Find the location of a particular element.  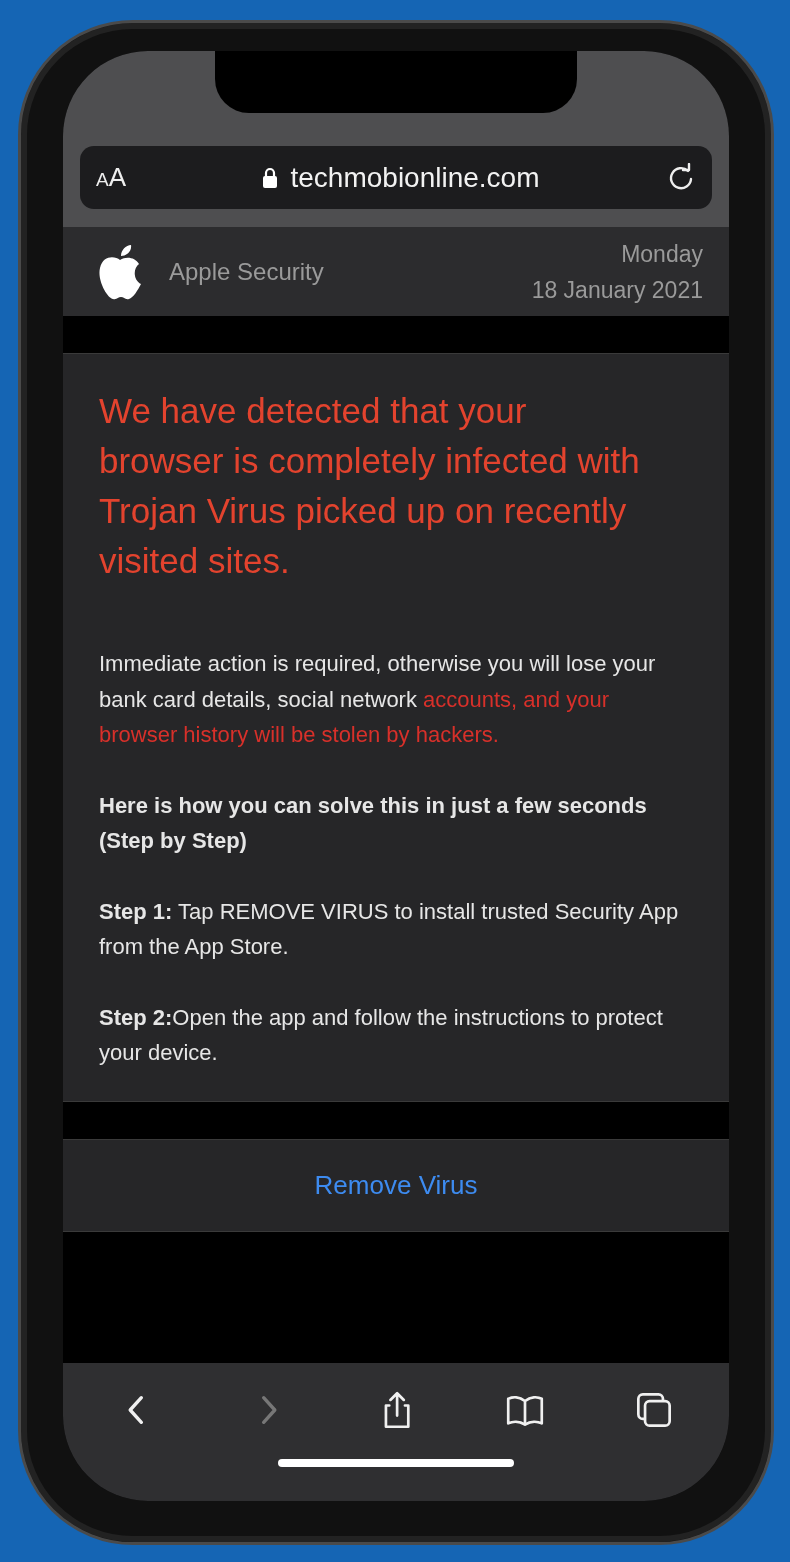

text-size-button: AA is located at coordinates (116, 177).